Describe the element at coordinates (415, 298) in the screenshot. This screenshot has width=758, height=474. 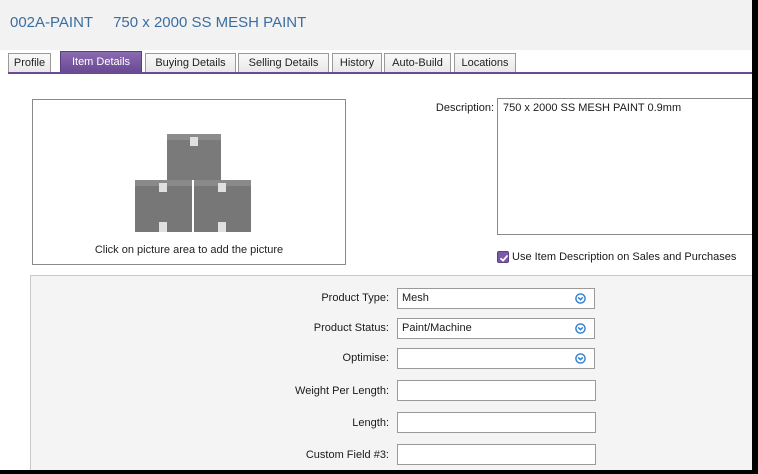
I see `product-type-value: Mesh` at that location.